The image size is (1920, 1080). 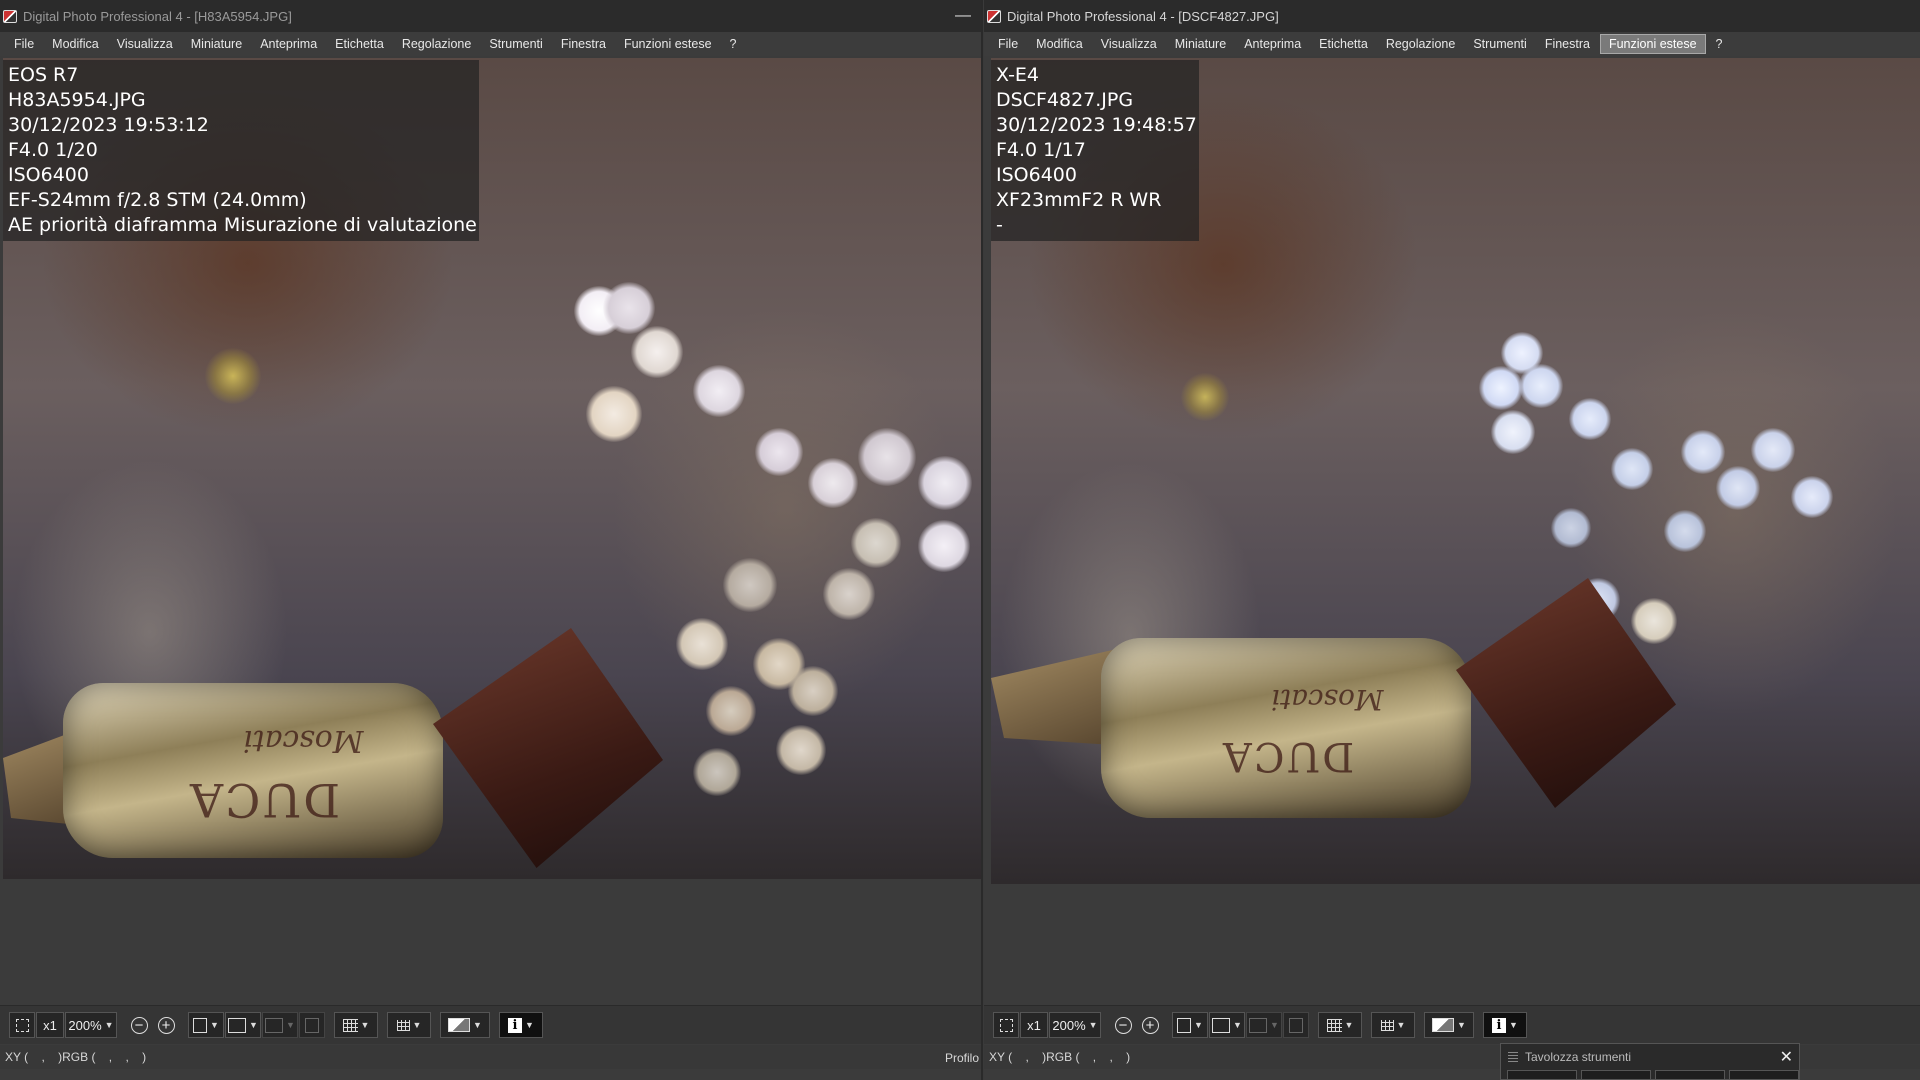 I want to click on close-icon: ✕, so click(x=1786, y=1057).